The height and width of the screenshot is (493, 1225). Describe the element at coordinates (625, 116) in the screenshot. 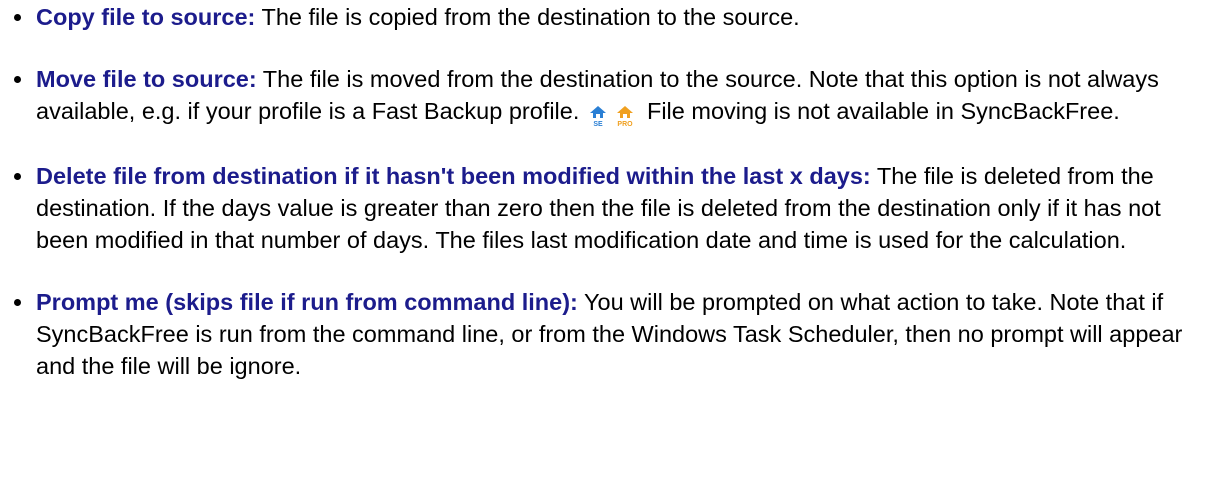

I see `syncback-pro-icon: PRO` at that location.